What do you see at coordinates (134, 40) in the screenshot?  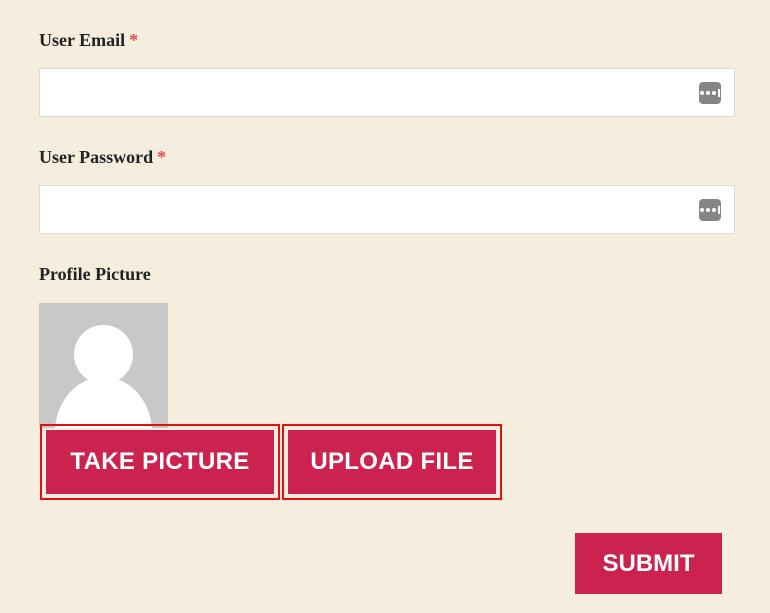 I see `email-required-mark: *` at bounding box center [134, 40].